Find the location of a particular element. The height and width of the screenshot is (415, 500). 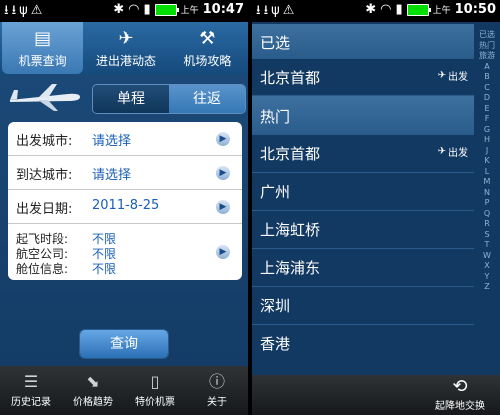

alphabet-index-letter: X is located at coordinates (487, 266).